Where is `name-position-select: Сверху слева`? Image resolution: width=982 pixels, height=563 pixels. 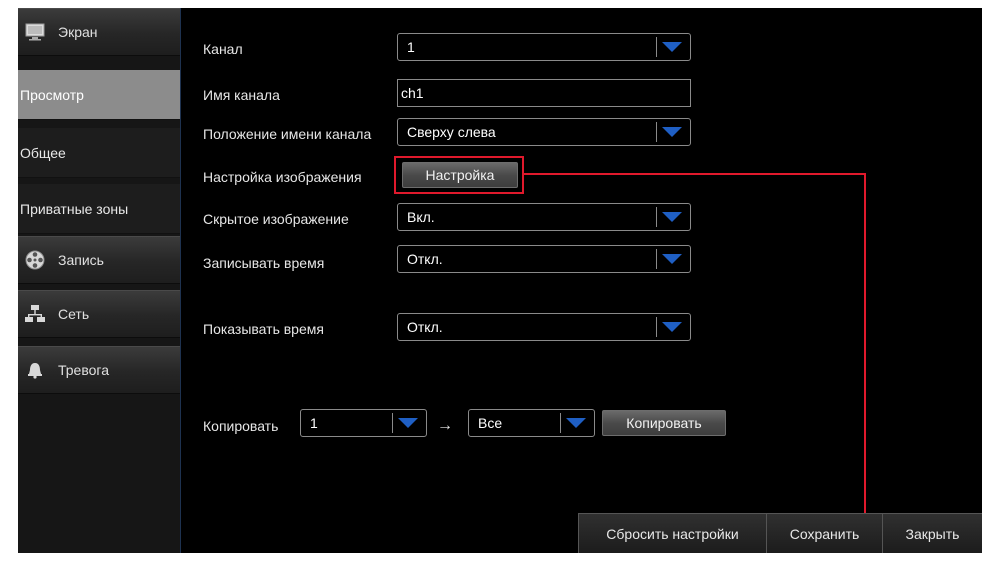
name-position-select: Сверху слева is located at coordinates (544, 132).